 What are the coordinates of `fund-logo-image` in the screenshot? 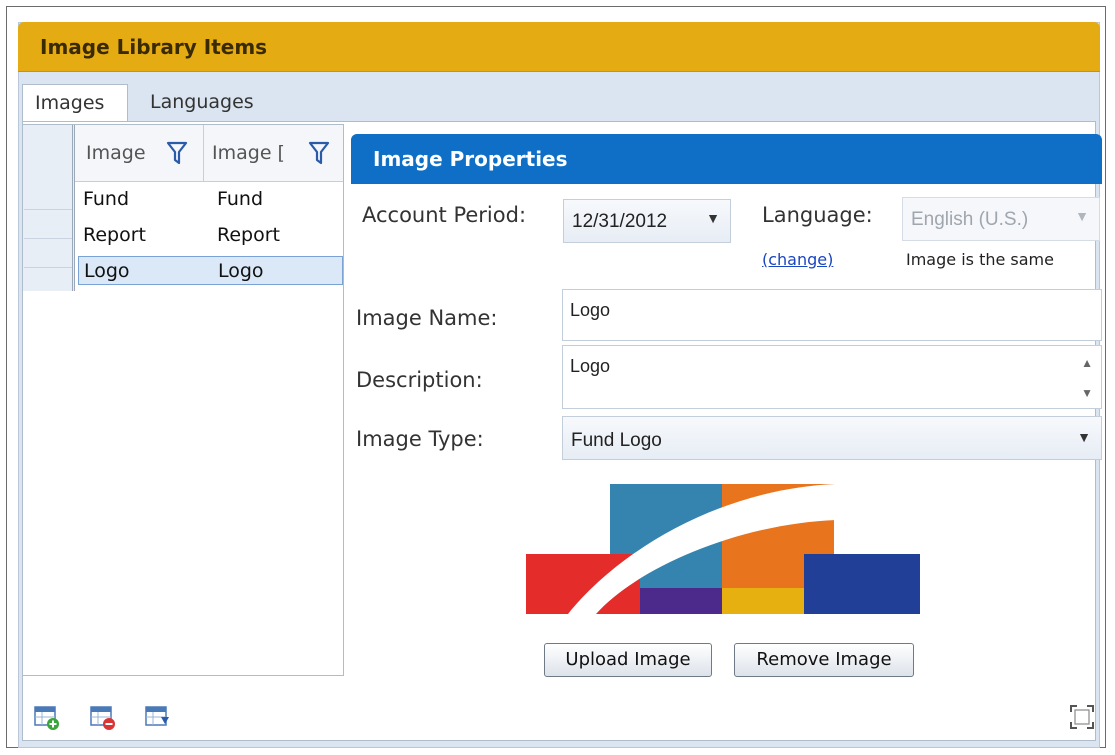 It's located at (723, 549).